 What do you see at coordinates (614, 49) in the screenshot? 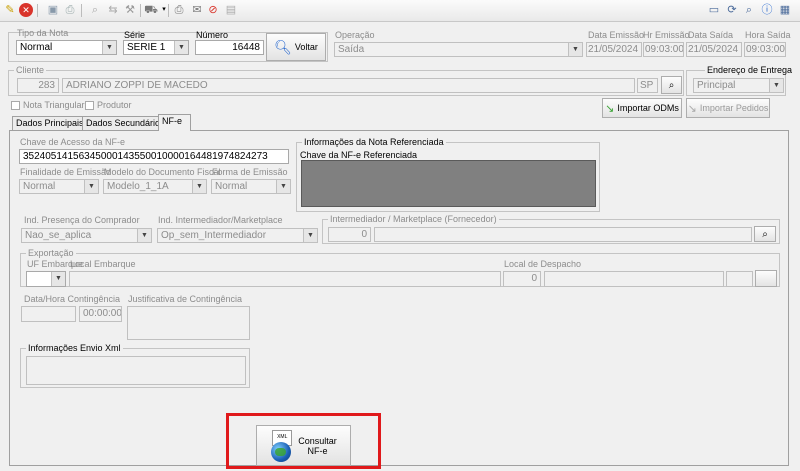
I see `data-emissao-input: 21/05/2024` at bounding box center [614, 49].